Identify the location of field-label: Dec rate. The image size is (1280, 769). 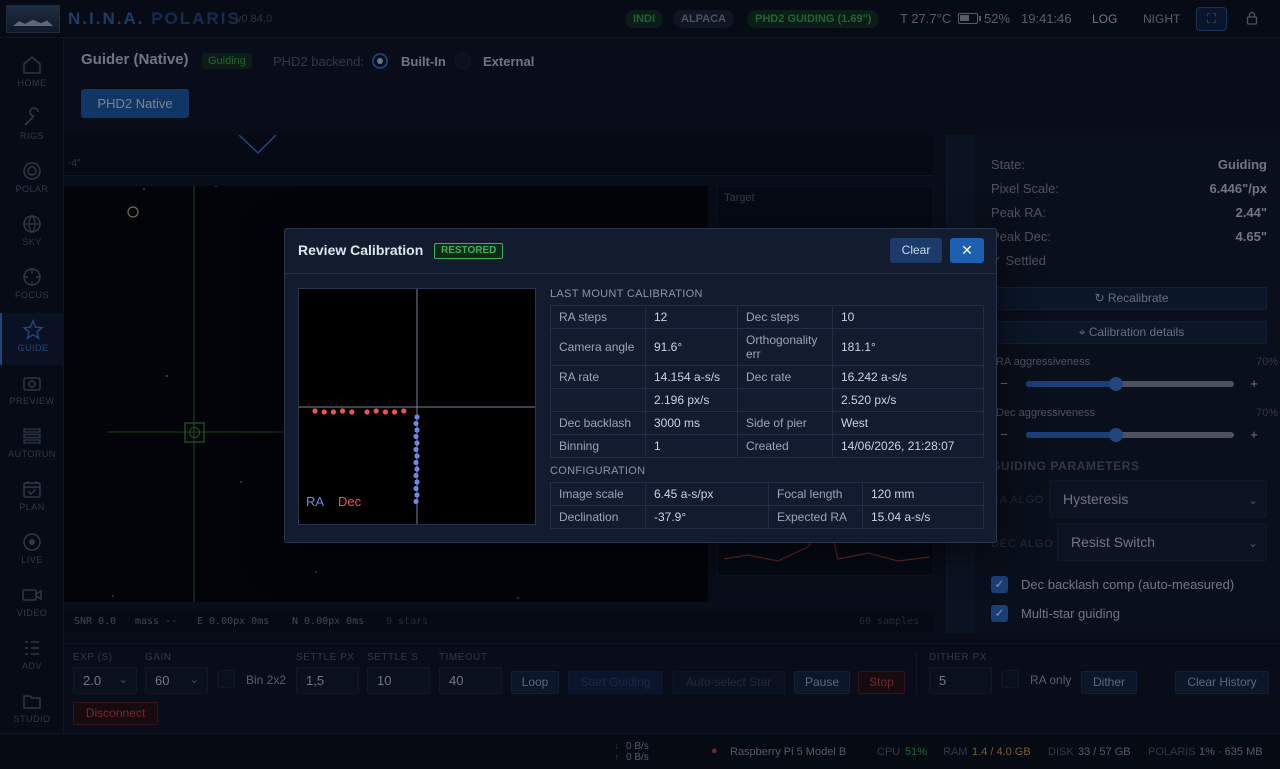
(785, 377).